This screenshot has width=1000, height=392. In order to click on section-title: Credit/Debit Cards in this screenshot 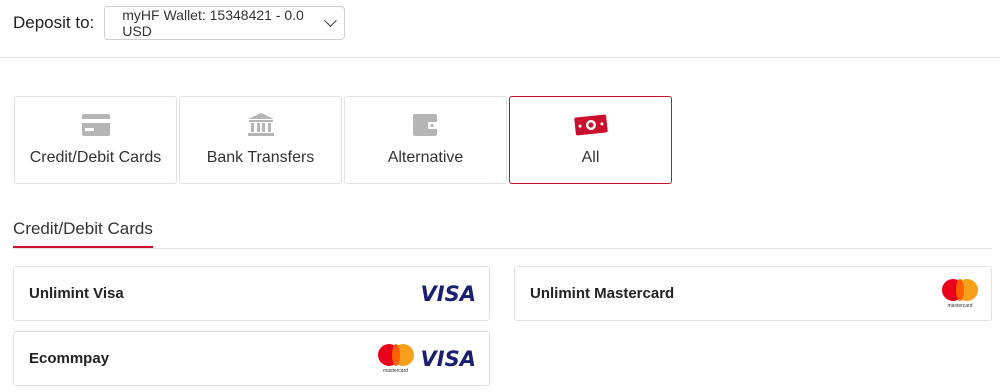, I will do `click(83, 233)`.